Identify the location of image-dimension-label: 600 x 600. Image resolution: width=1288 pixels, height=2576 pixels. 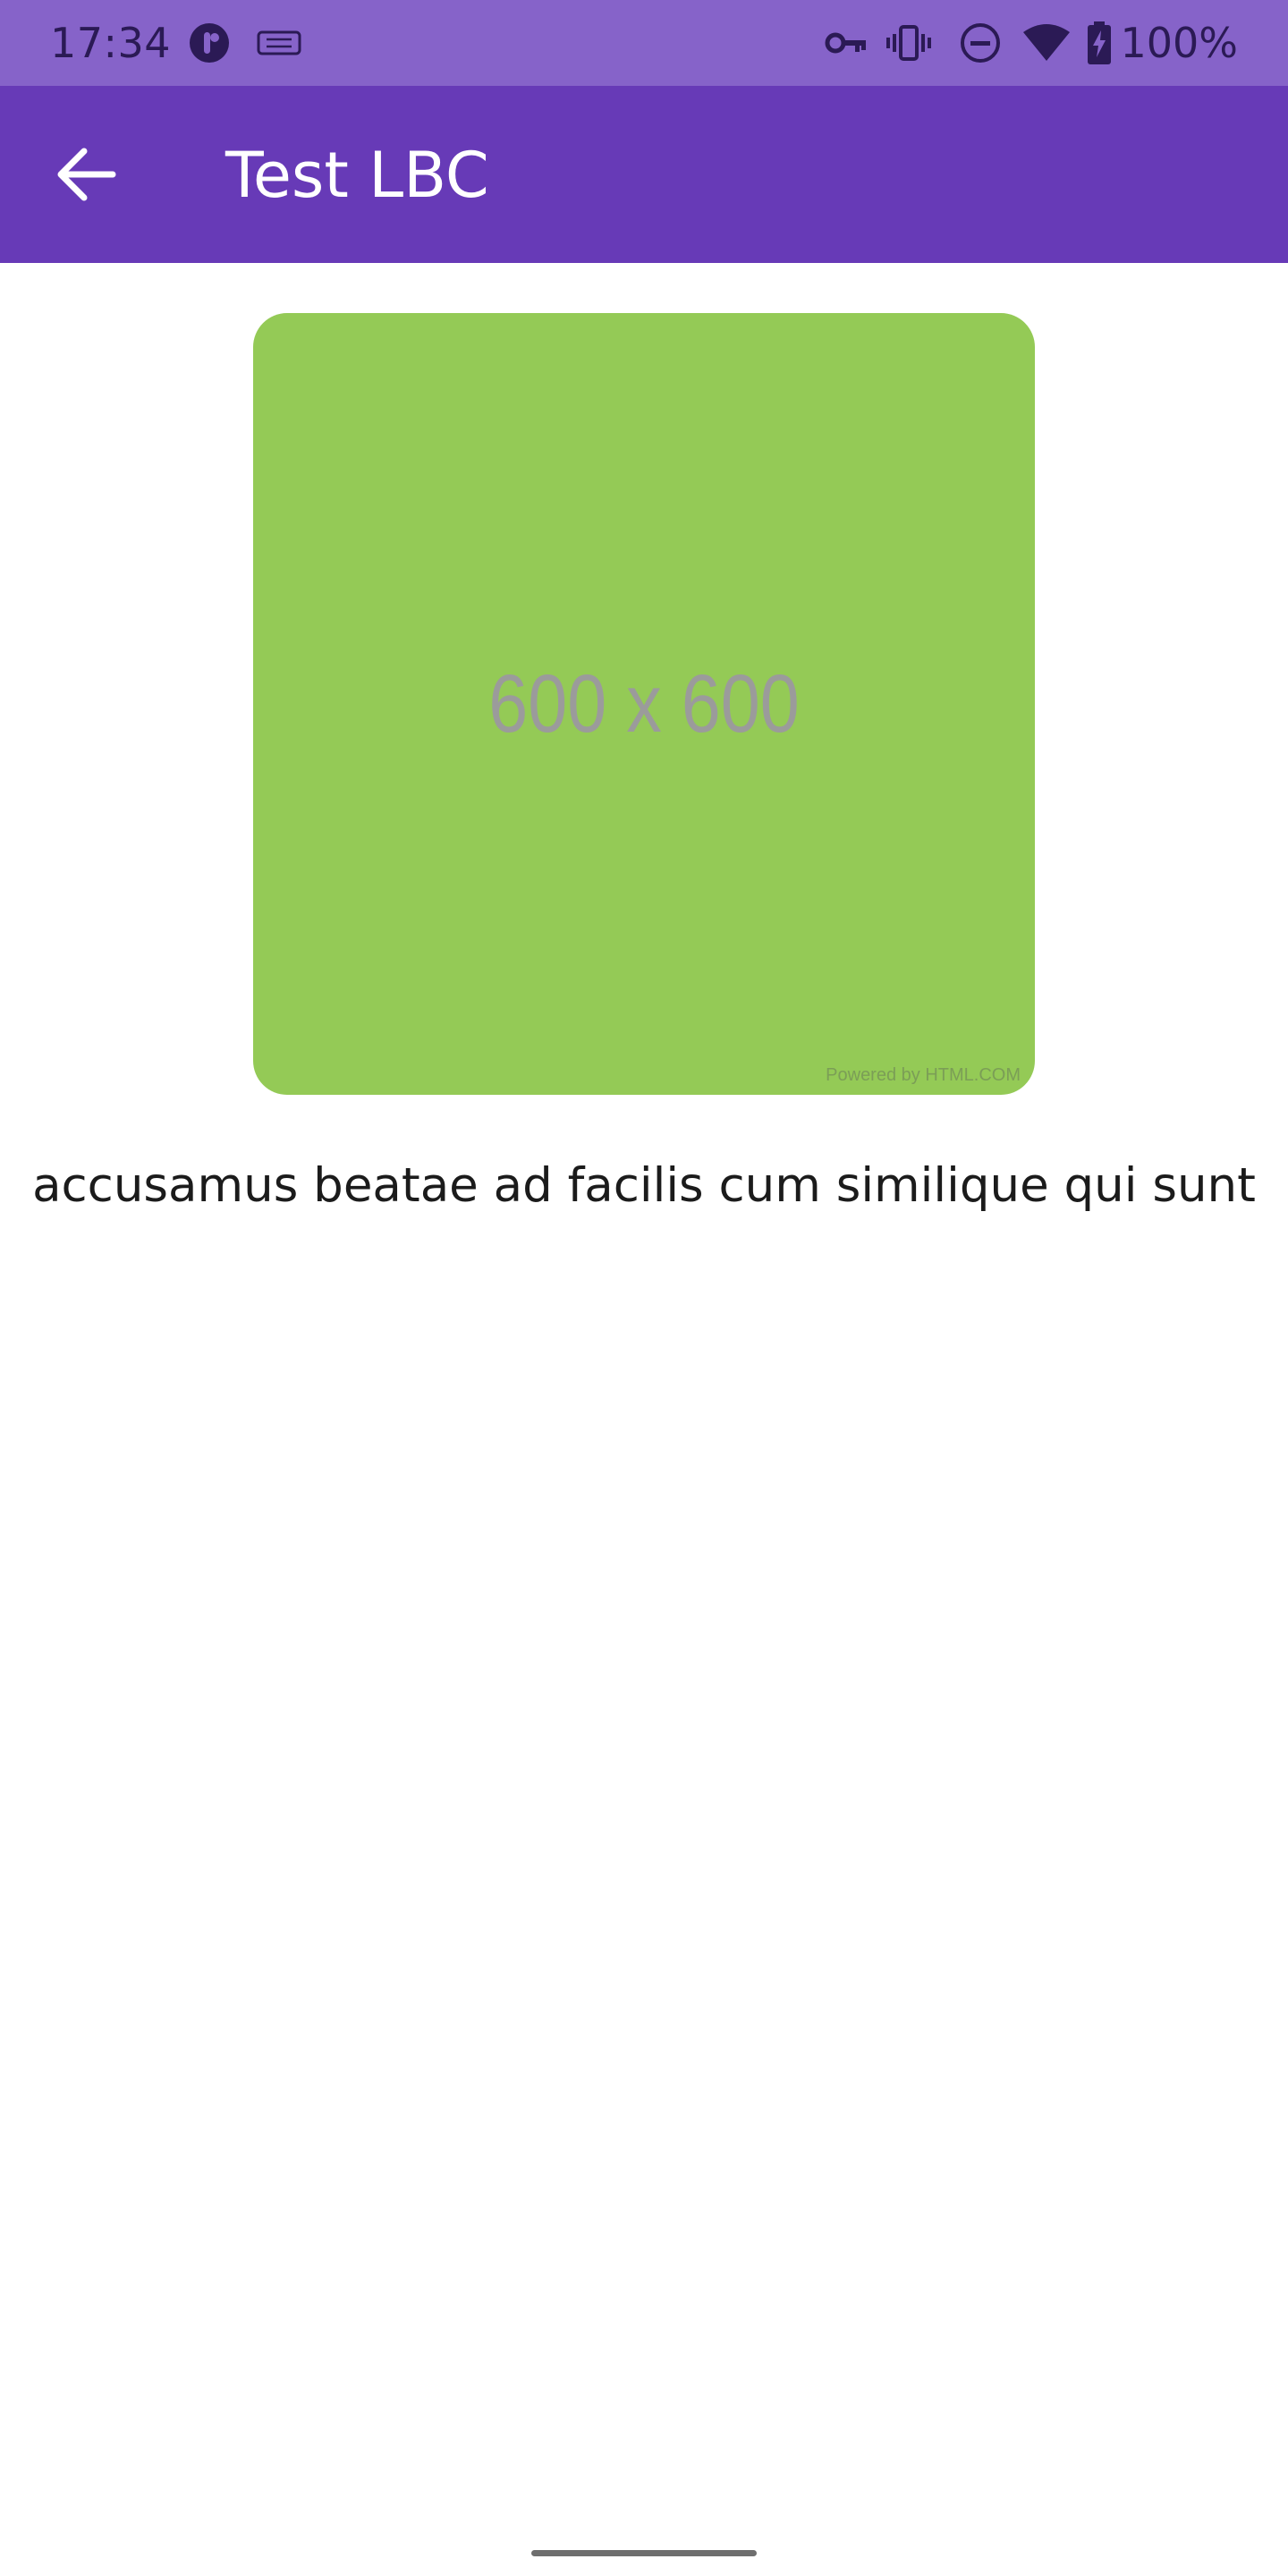
(644, 704).